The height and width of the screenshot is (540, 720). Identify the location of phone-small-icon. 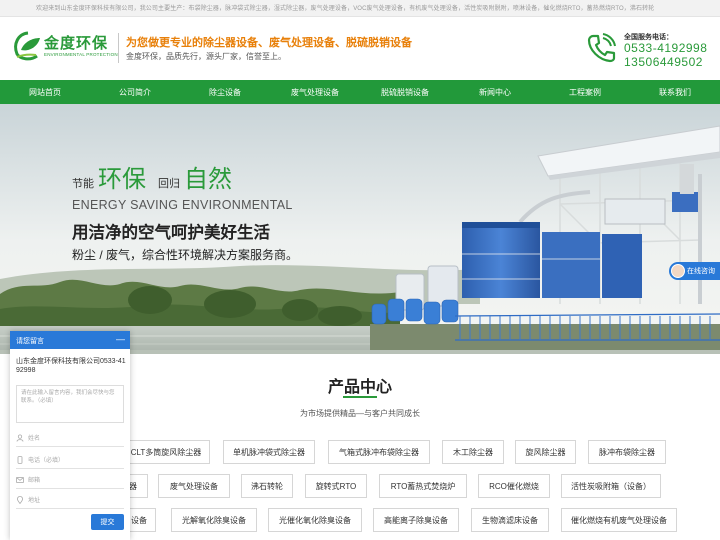
(20, 459).